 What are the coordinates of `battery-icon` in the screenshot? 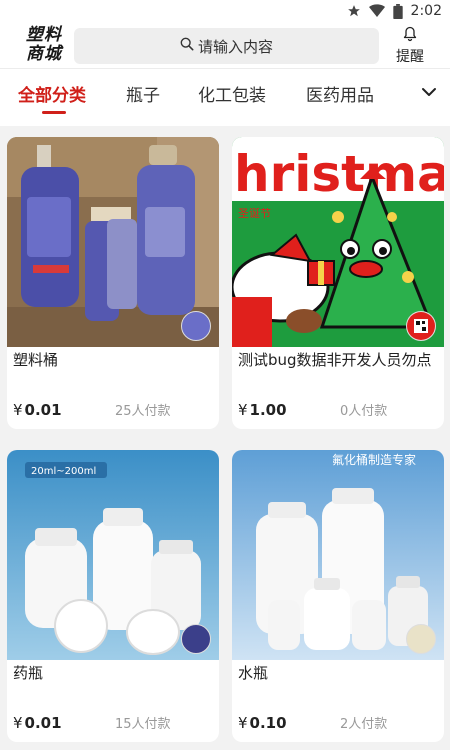 It's located at (397, 11).